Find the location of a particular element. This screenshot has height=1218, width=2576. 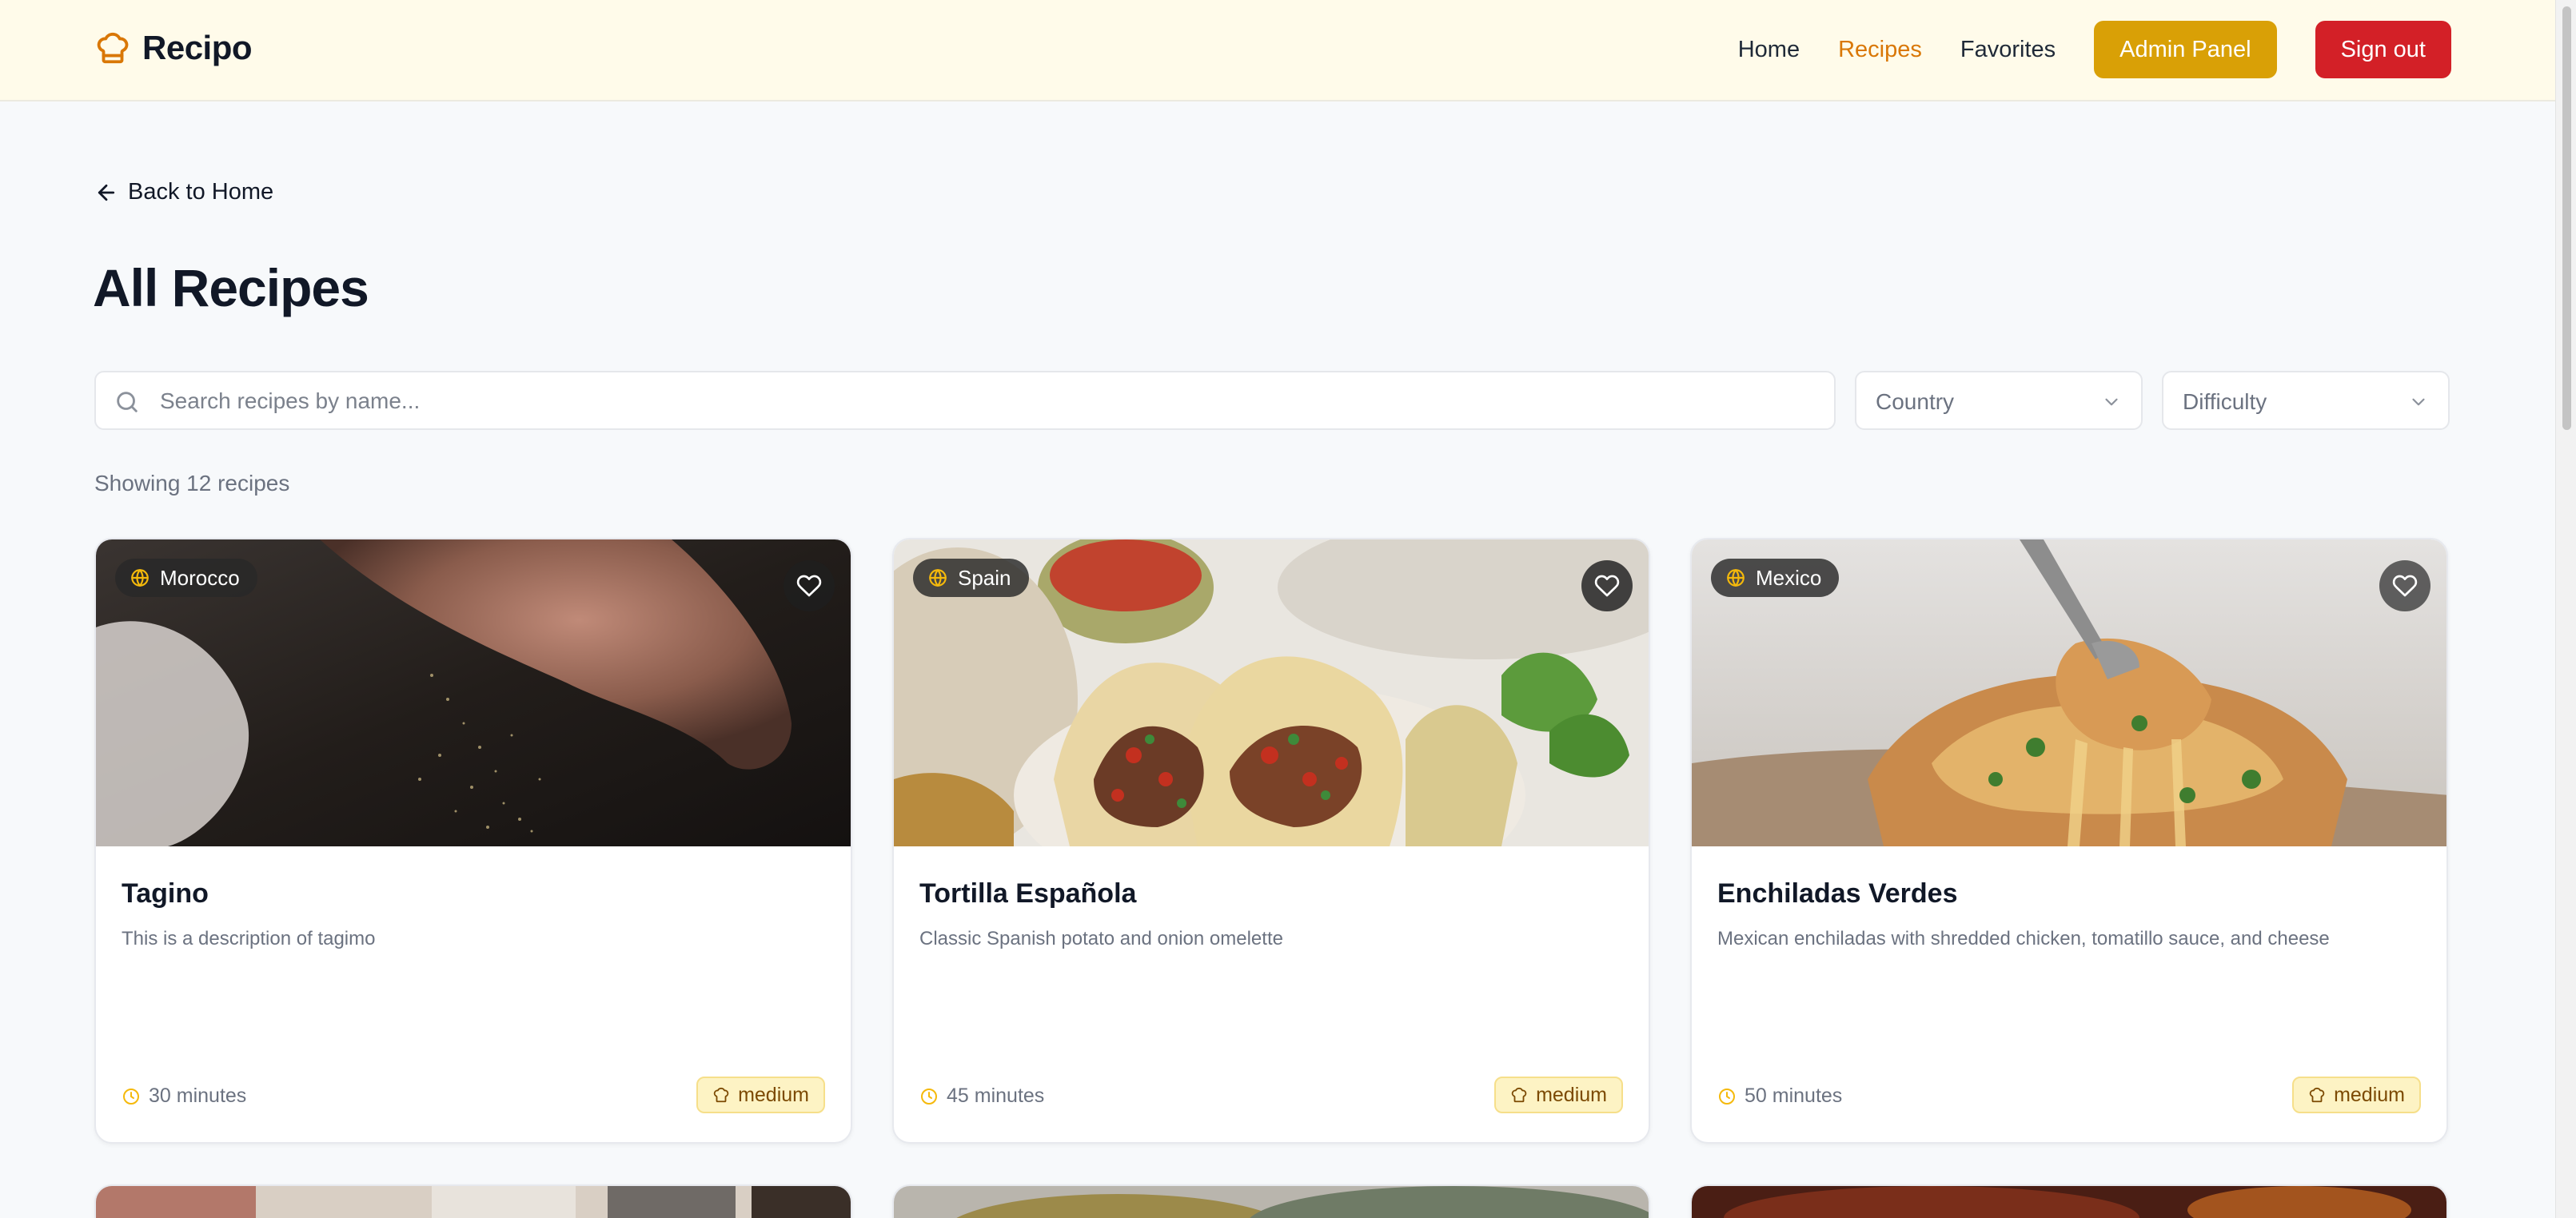

search-box is located at coordinates (965, 400).